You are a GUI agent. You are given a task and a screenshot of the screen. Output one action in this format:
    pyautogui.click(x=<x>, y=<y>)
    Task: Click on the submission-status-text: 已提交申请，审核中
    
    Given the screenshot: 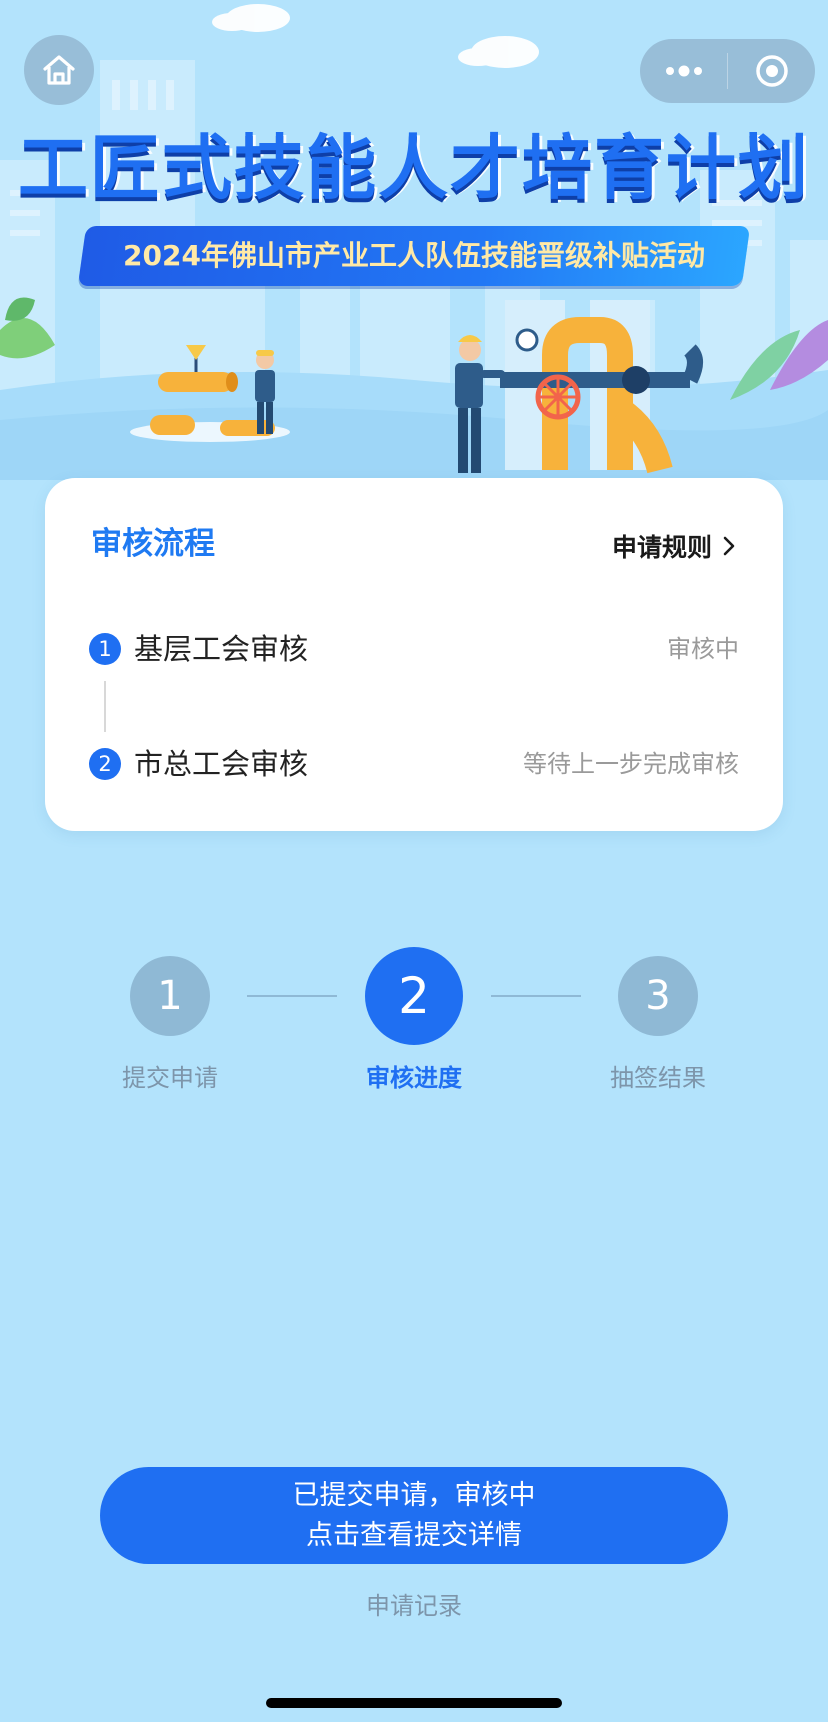 What is the action you would take?
    pyautogui.click(x=414, y=1495)
    